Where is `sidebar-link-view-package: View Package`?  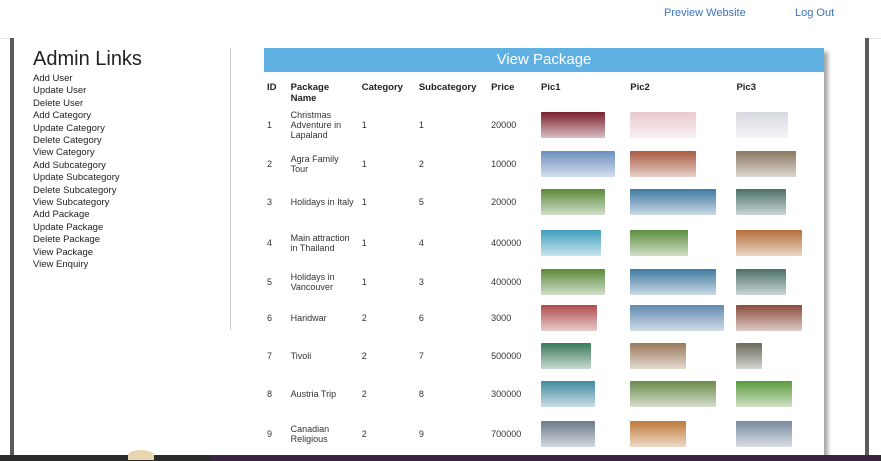
sidebar-link-view-package: View Package is located at coordinates (128, 253).